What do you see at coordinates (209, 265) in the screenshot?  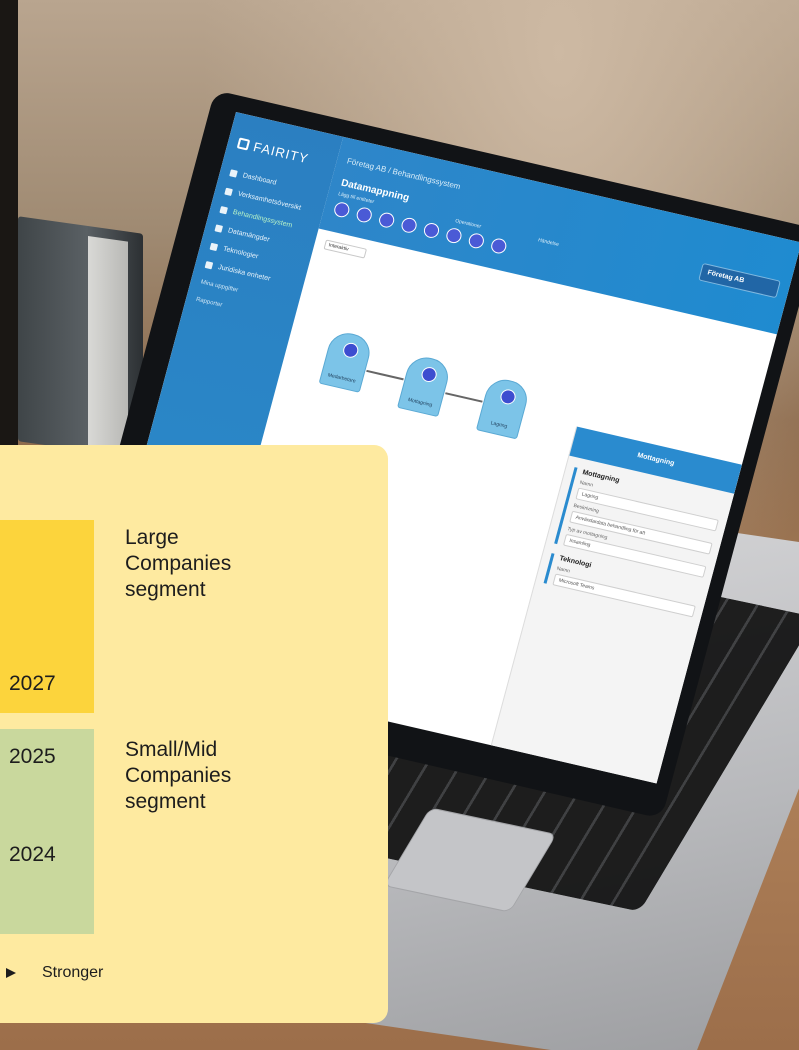 I see `swap-icon` at bounding box center [209, 265].